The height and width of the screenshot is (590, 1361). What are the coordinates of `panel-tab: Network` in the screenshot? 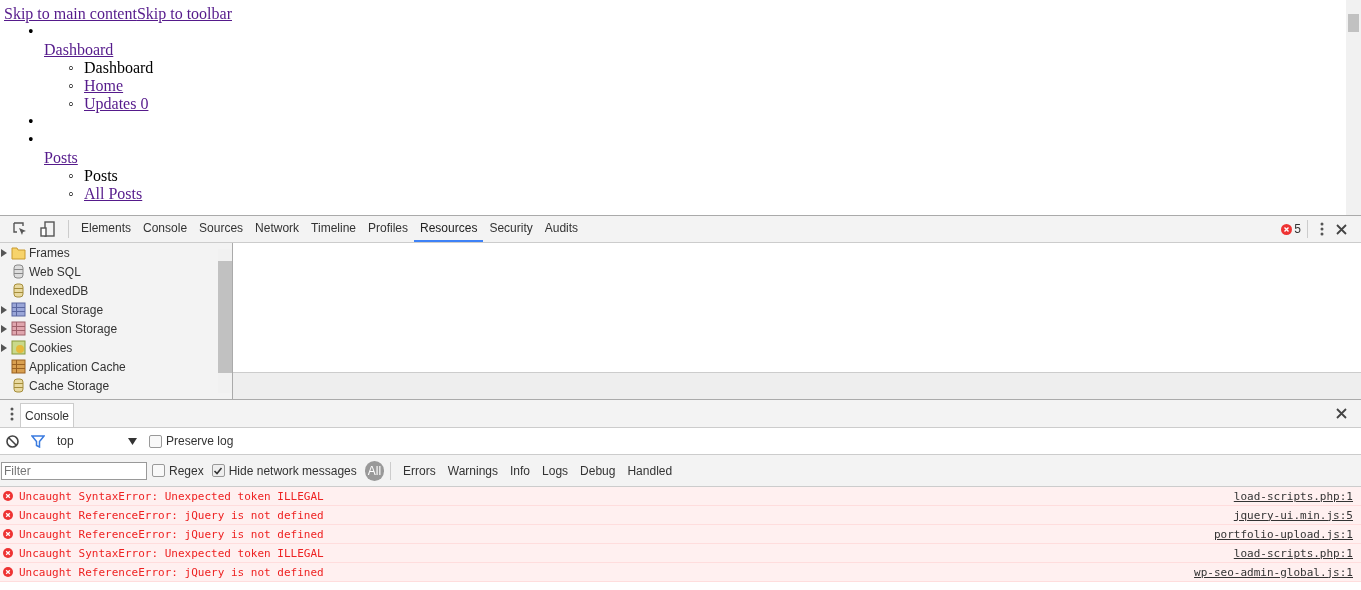 It's located at (277, 229).